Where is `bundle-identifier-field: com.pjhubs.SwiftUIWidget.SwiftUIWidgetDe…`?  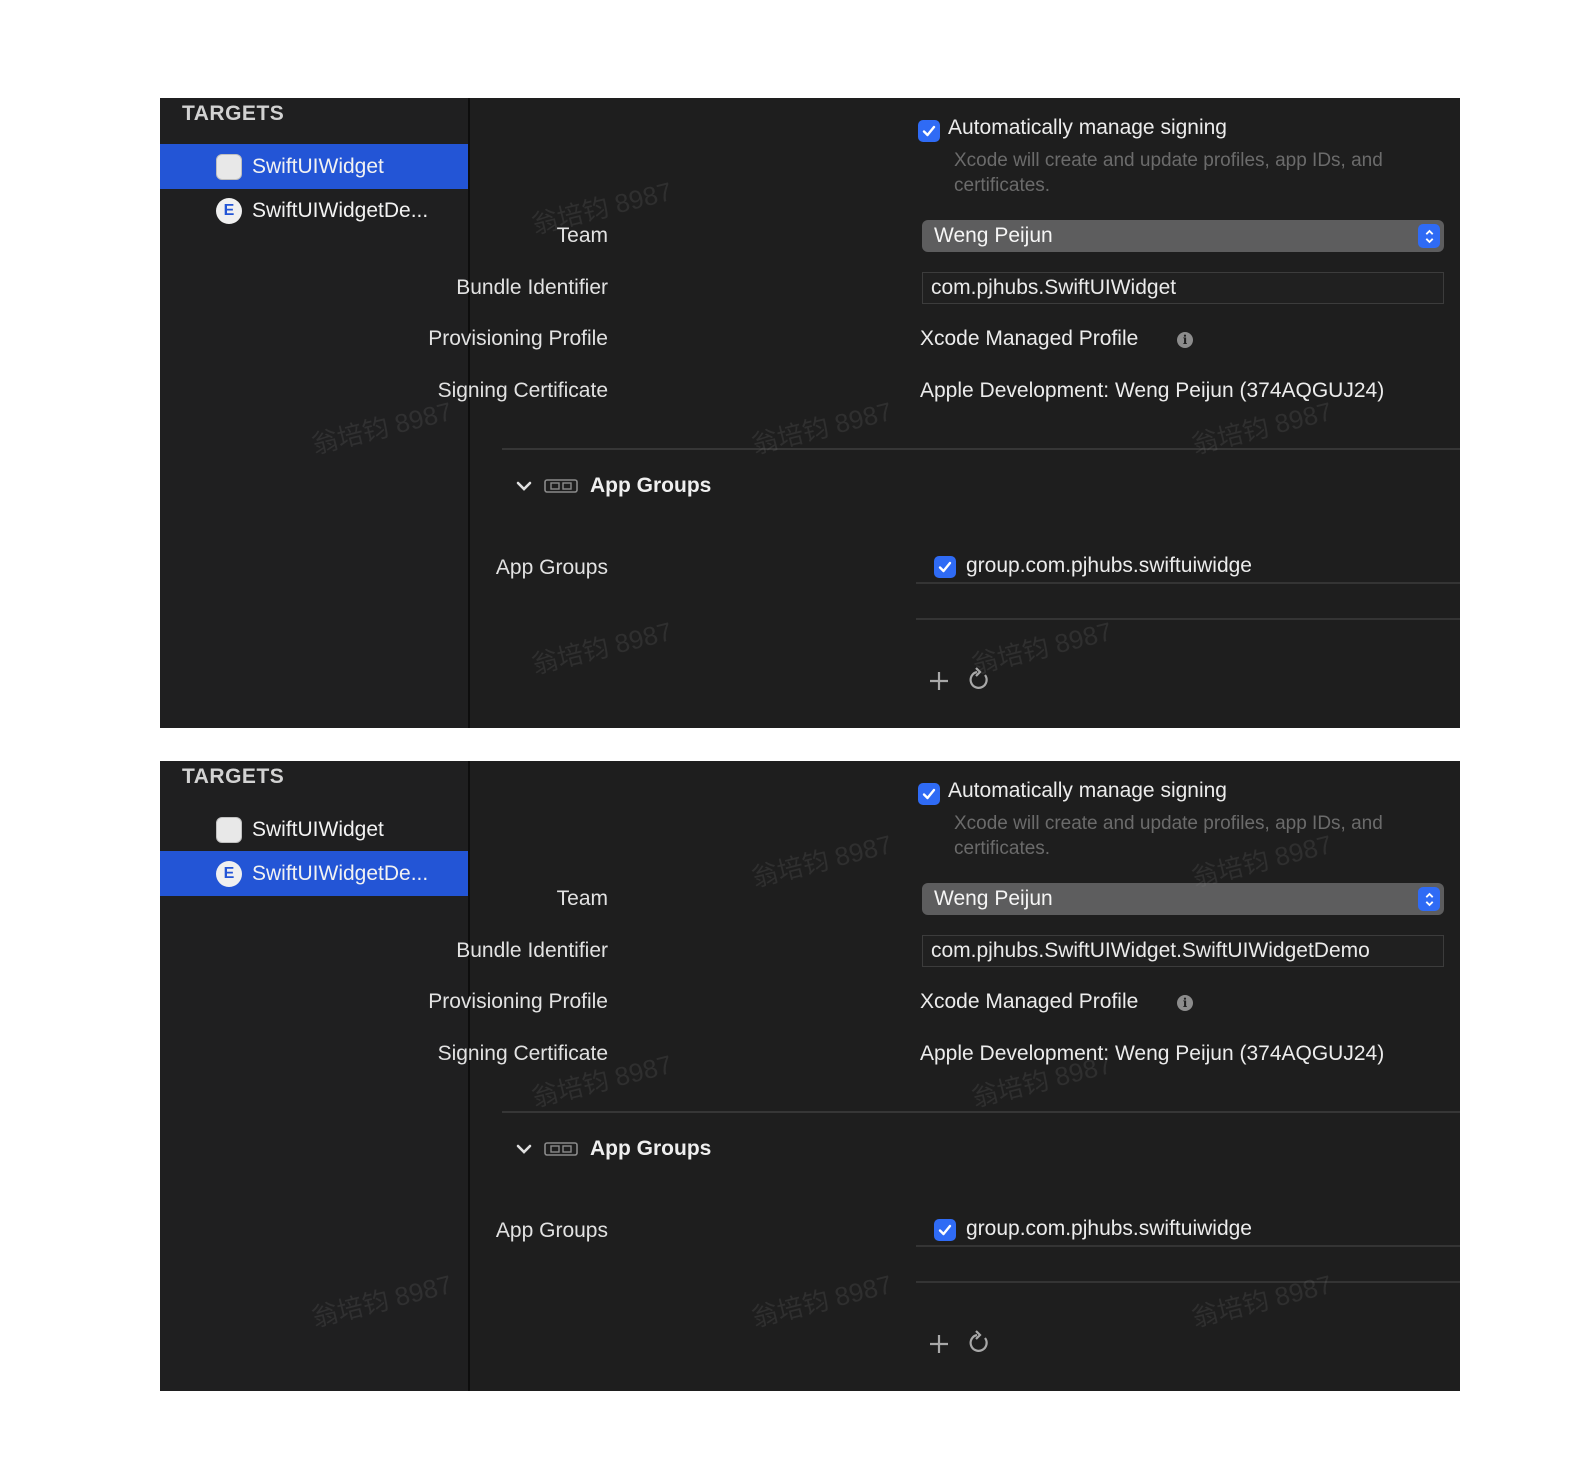 bundle-identifier-field: com.pjhubs.SwiftUIWidget.SwiftUIWidgetDe… is located at coordinates (1183, 951).